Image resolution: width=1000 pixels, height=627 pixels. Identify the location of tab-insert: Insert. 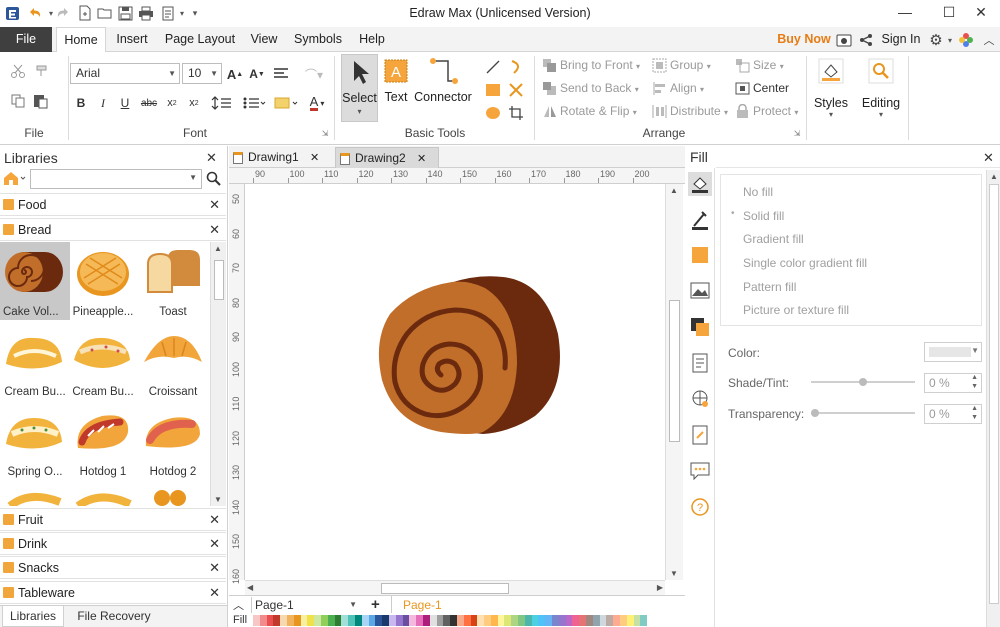
(132, 39).